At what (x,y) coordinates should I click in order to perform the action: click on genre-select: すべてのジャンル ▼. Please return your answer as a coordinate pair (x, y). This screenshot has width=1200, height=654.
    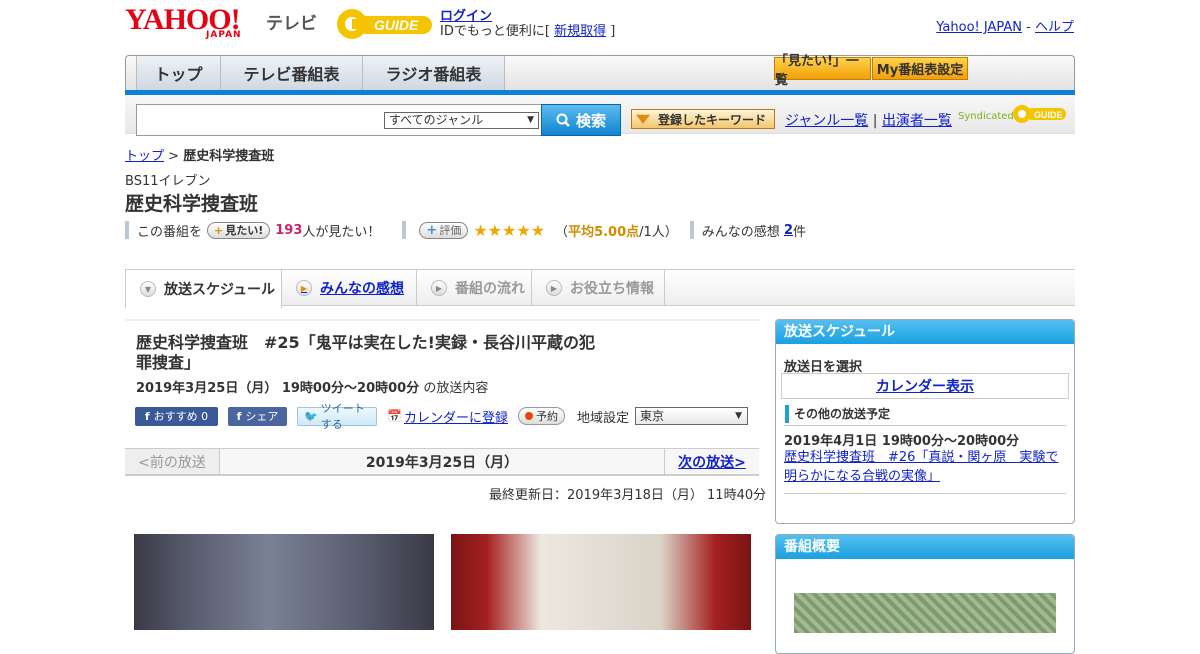
    Looking at the image, I should click on (461, 120).